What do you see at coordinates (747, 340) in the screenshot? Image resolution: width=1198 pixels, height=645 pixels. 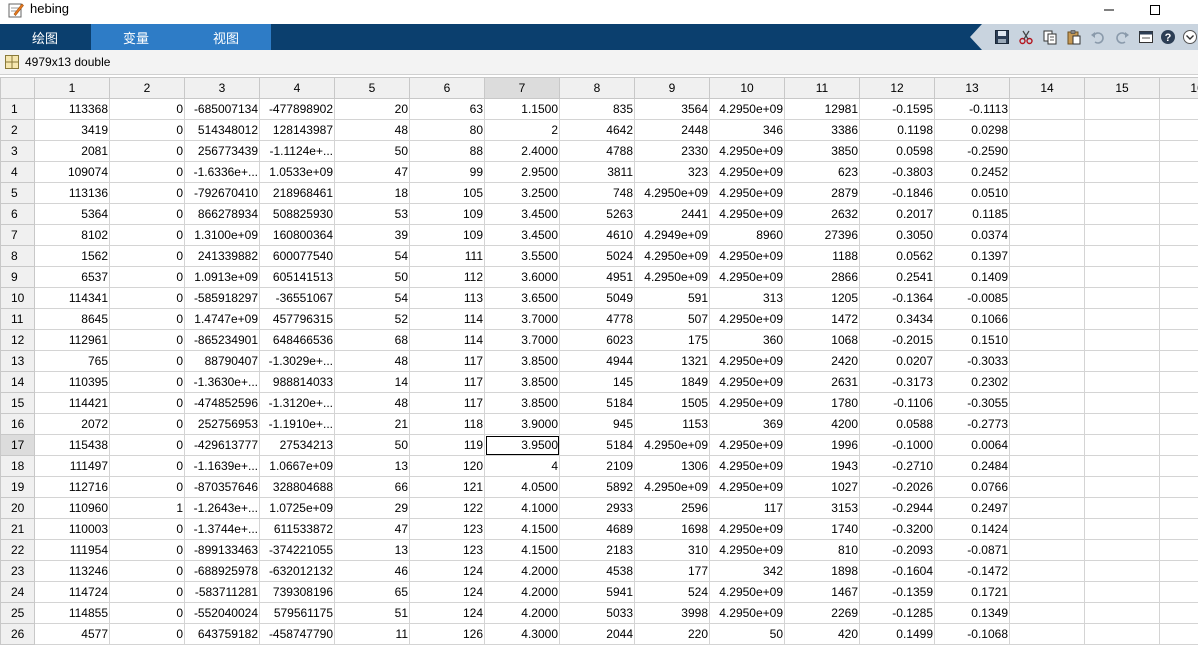 I see `table-cell: 360` at bounding box center [747, 340].